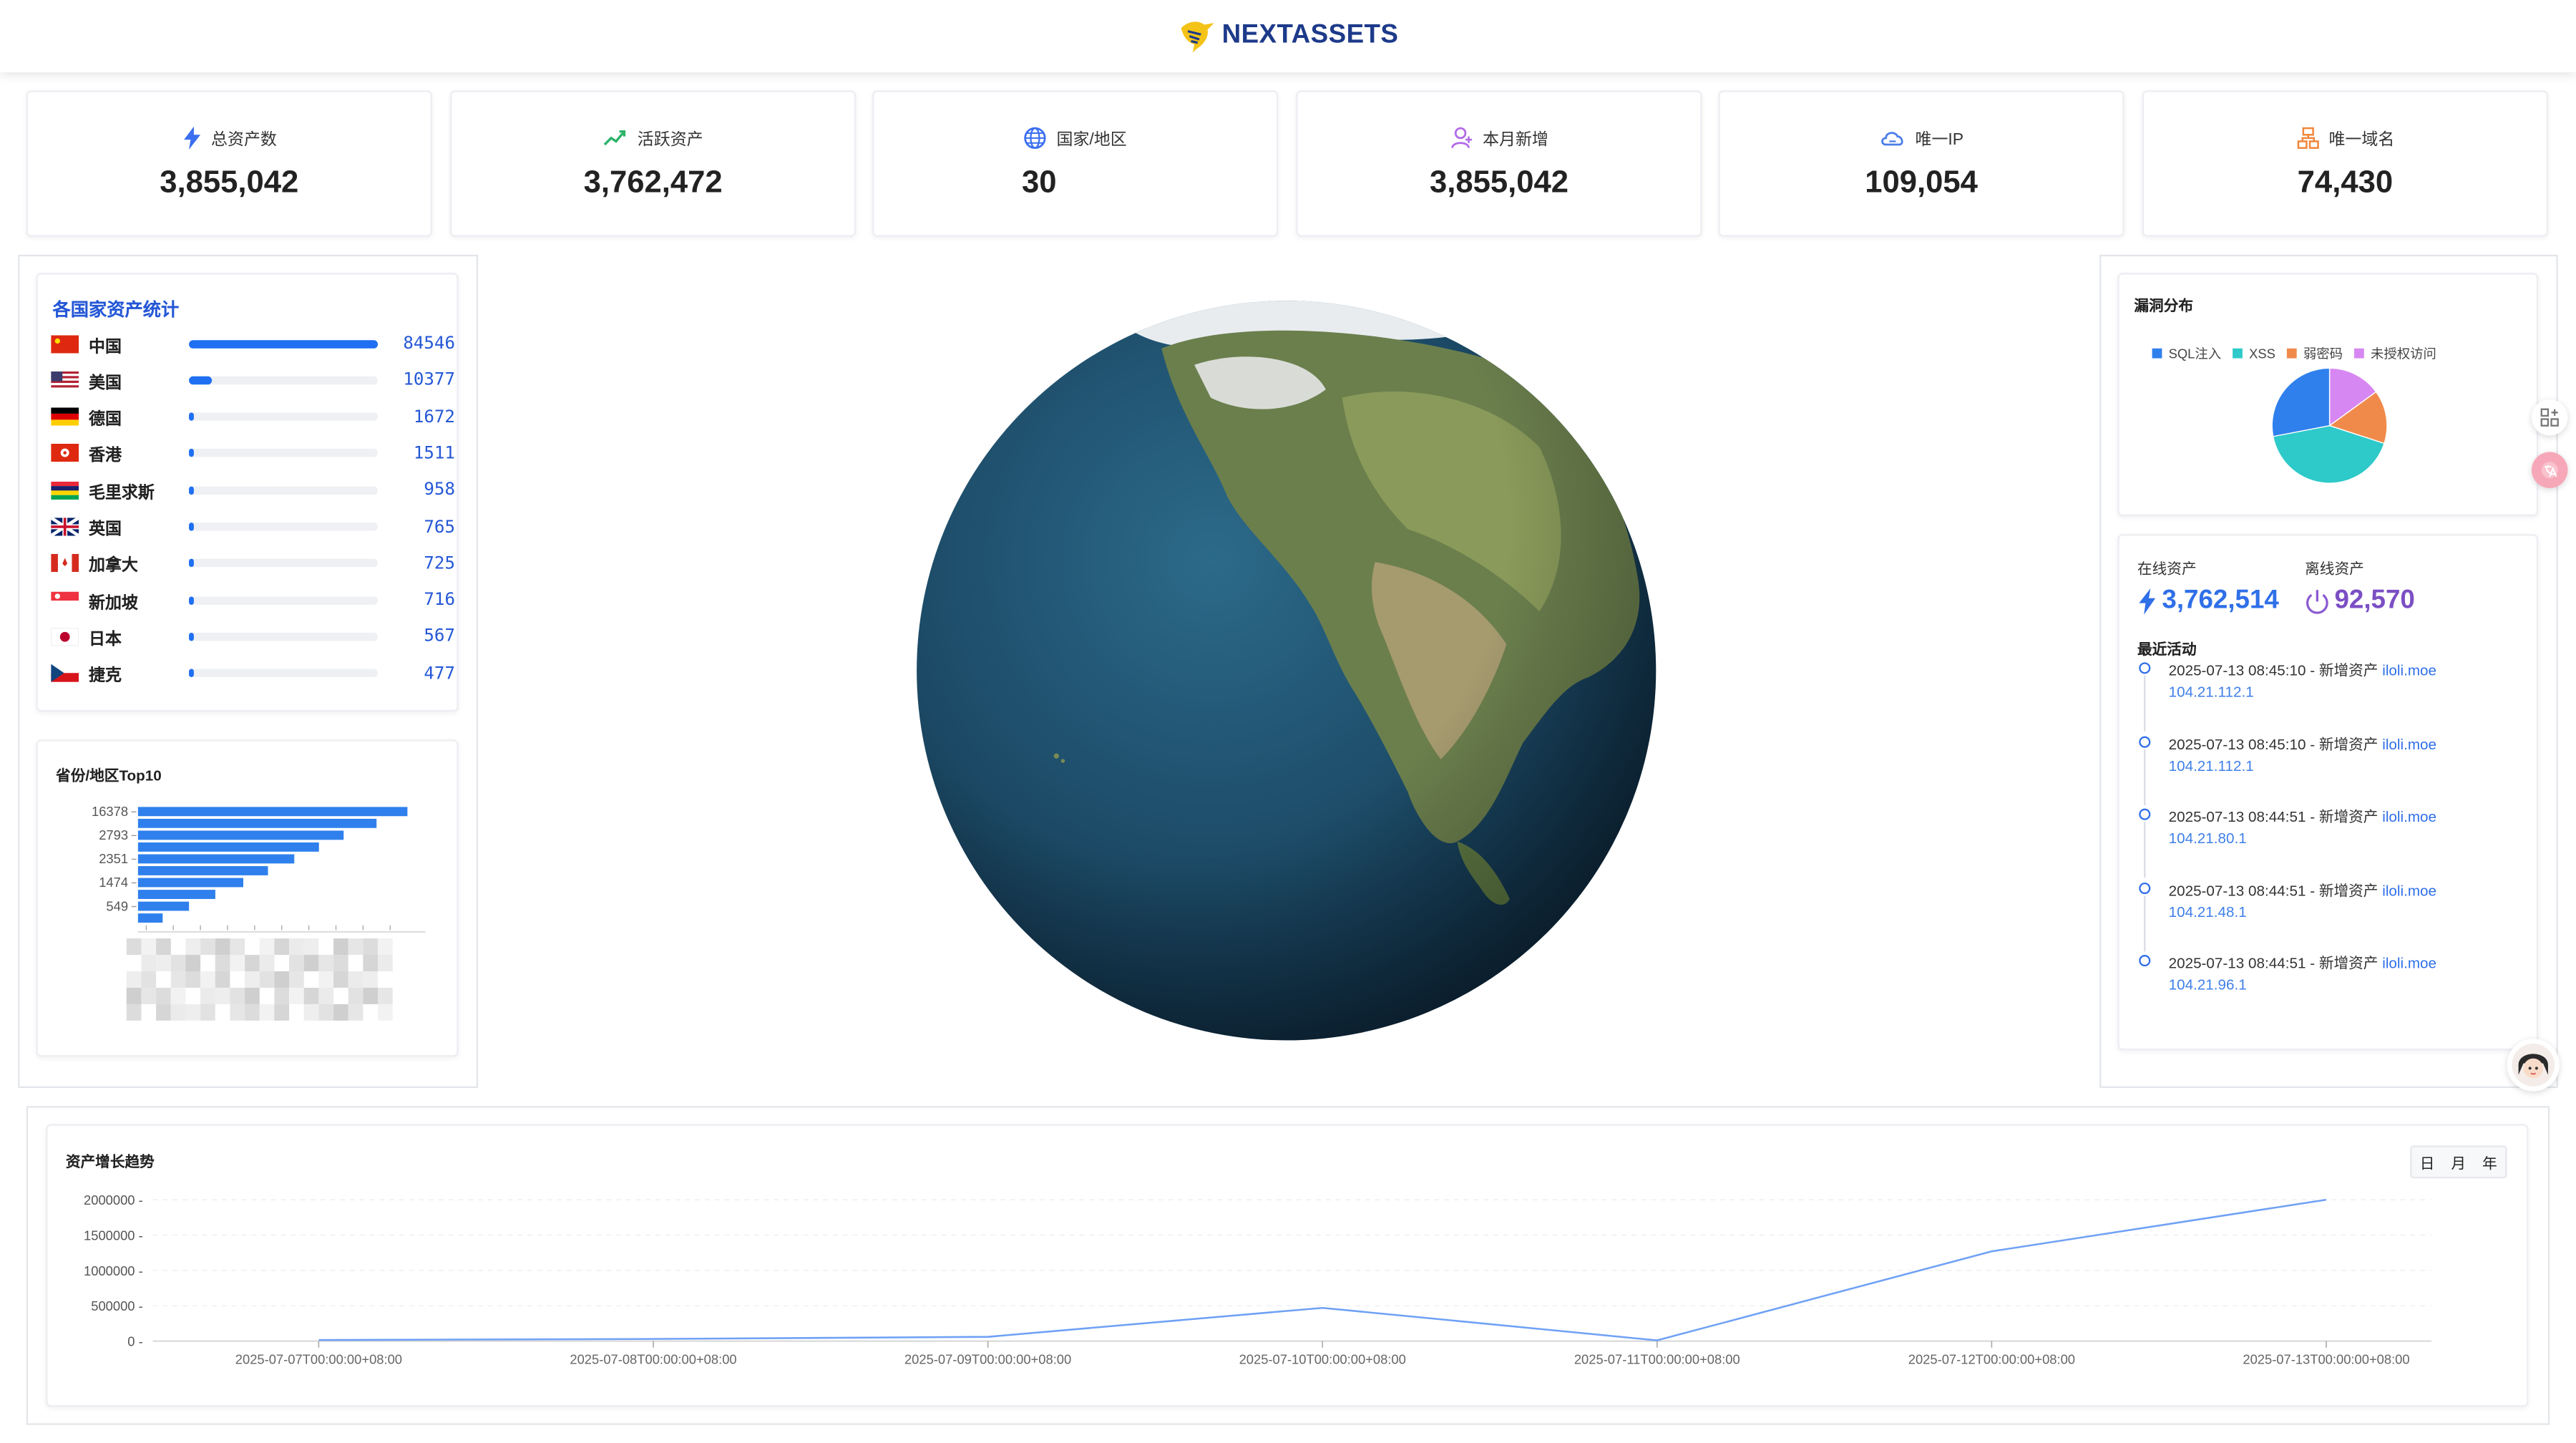 Image resolution: width=2576 pixels, height=1443 pixels. Describe the element at coordinates (439, 563) in the screenshot. I see `country-value: 725` at that location.